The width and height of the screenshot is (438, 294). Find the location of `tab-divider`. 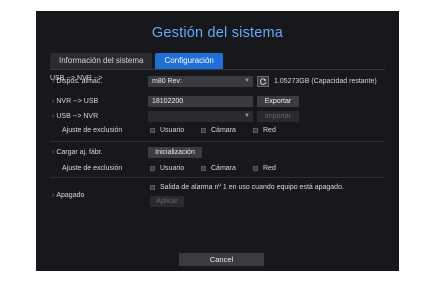

tab-divider is located at coordinates (217, 69).